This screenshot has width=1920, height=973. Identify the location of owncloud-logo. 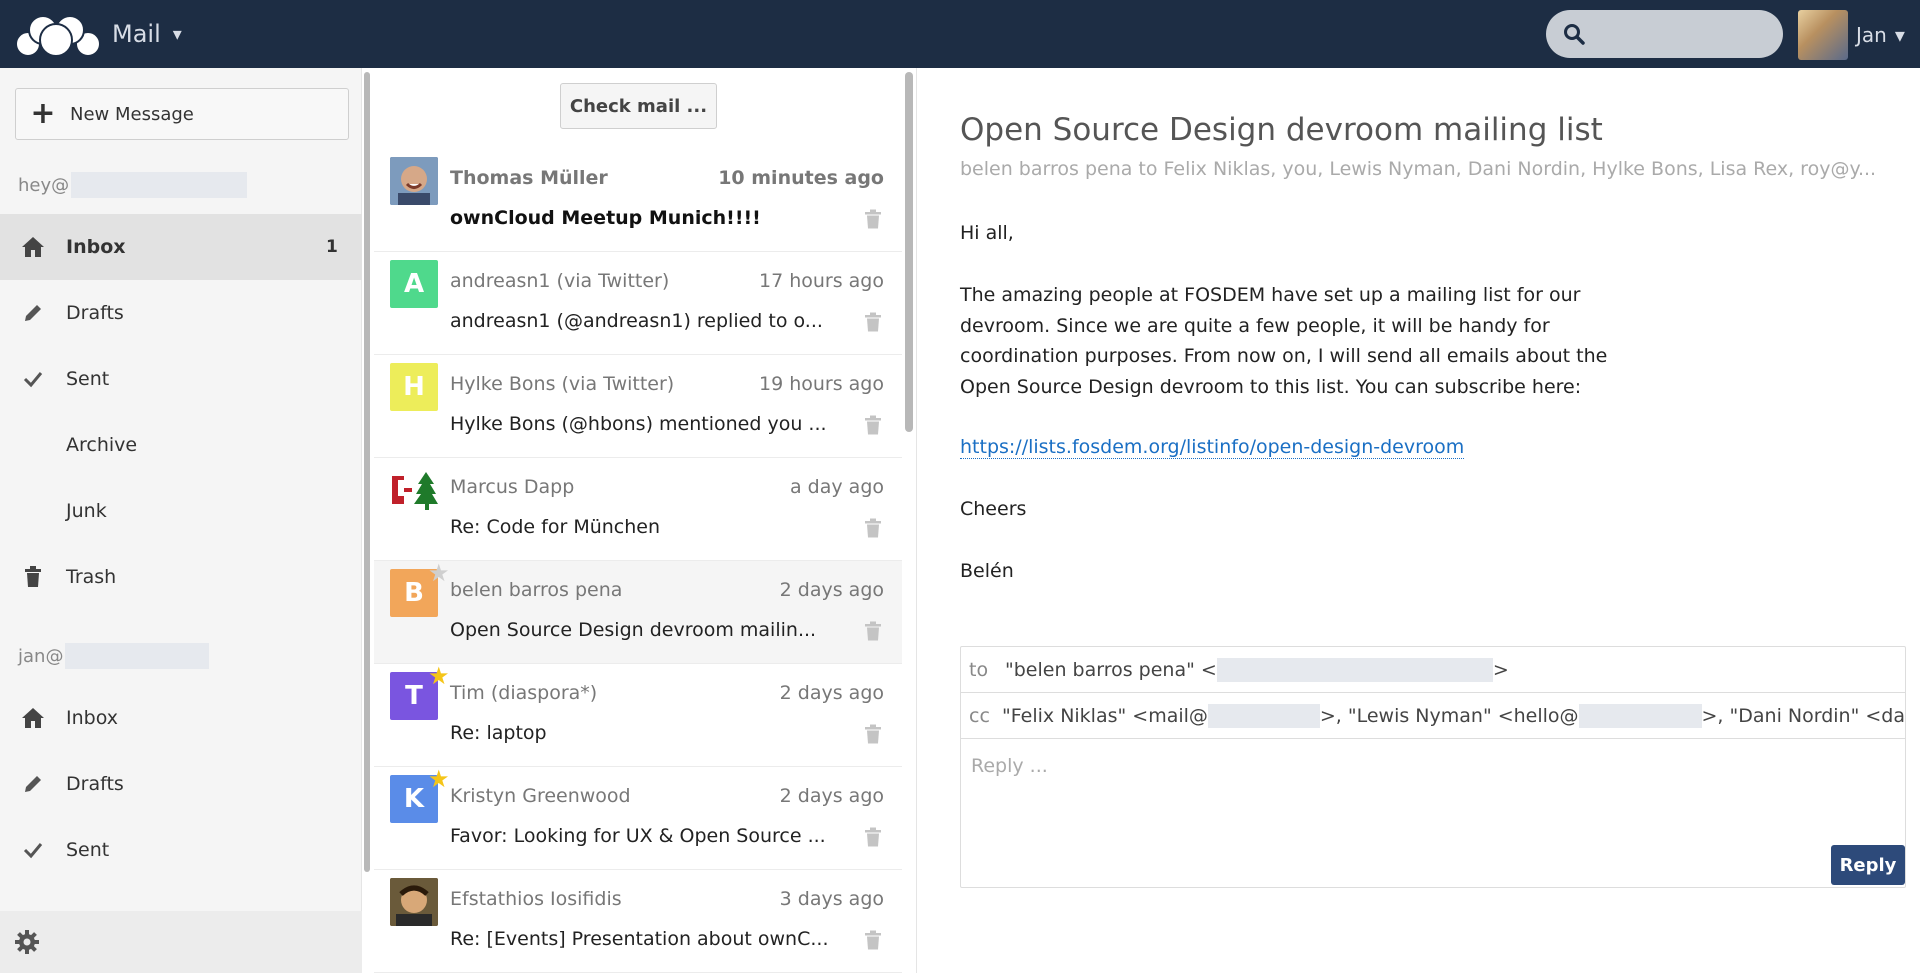
(56, 35).